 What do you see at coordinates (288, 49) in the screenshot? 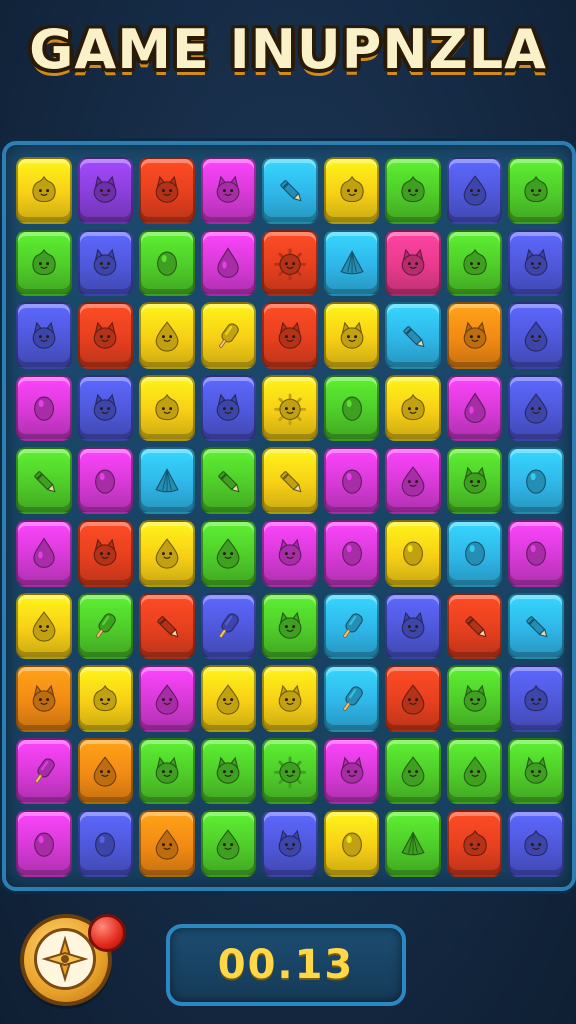
I see `game-title: GAME INUPNZLA` at bounding box center [288, 49].